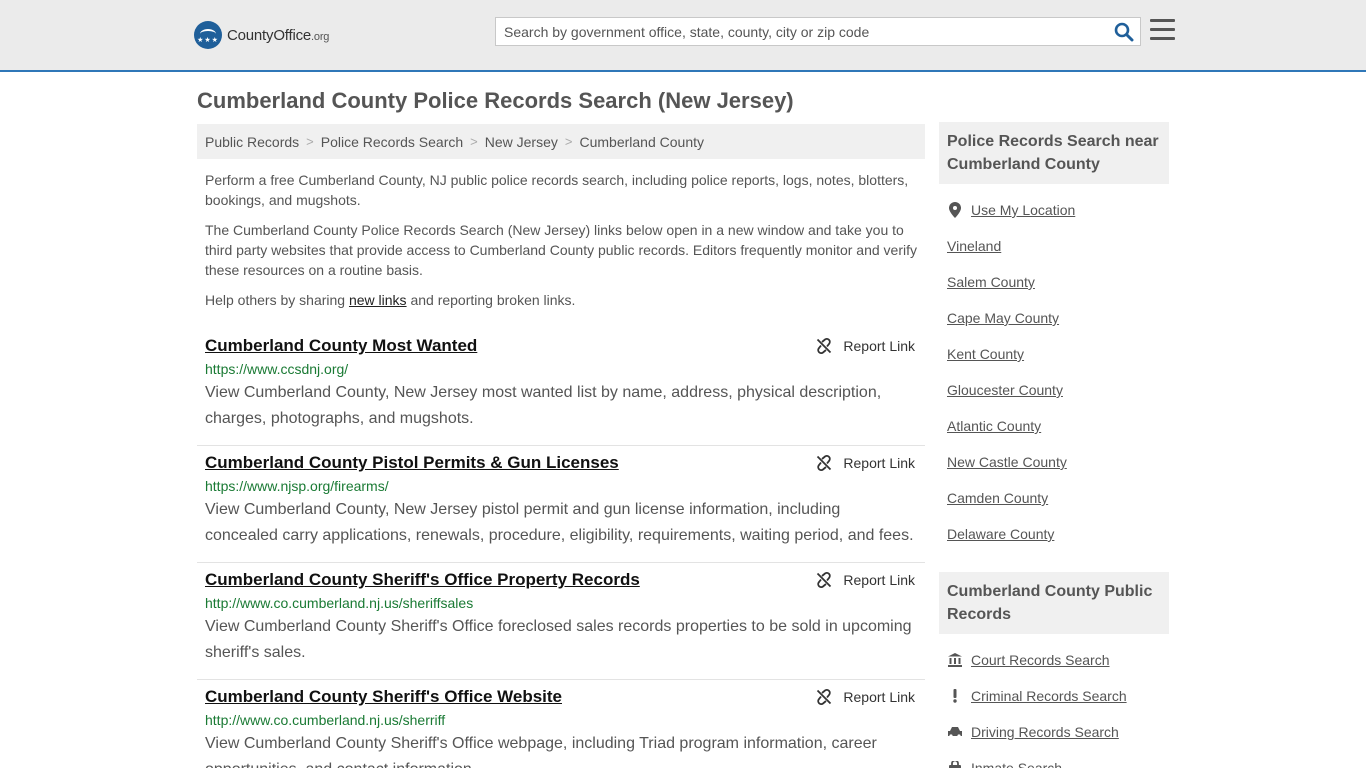 This screenshot has width=1366, height=768. Describe the element at coordinates (641, 142) in the screenshot. I see `breadcrumb-cumberland-county: Cumberland County` at that location.